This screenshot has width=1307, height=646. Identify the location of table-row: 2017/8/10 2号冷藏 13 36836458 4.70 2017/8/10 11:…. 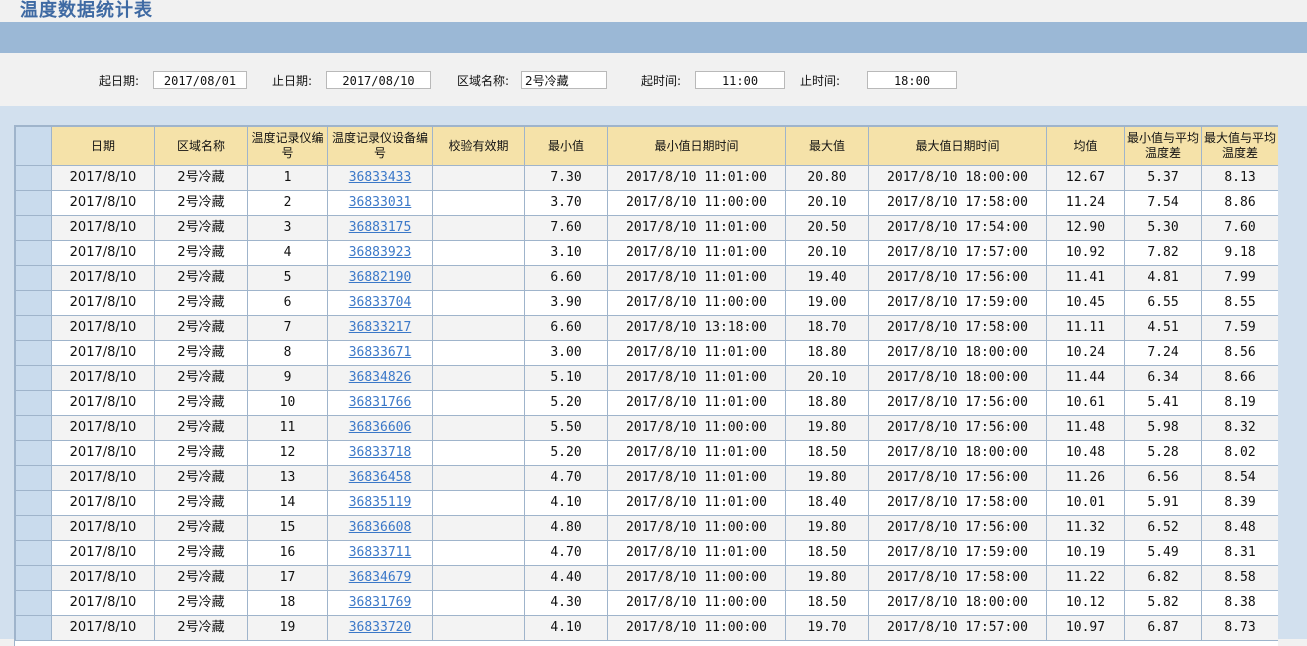
(646, 478).